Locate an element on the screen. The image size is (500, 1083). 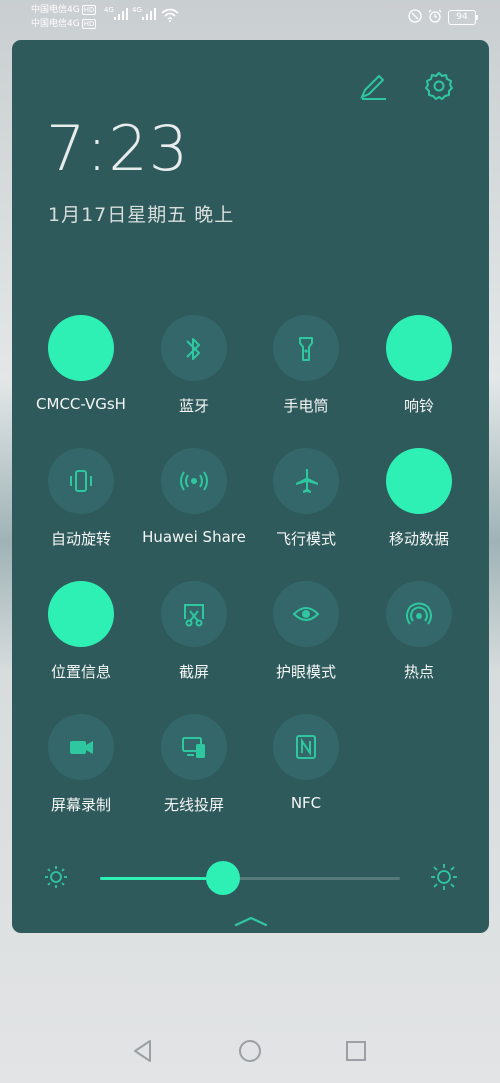
brightness-track is located at coordinates (250, 878).